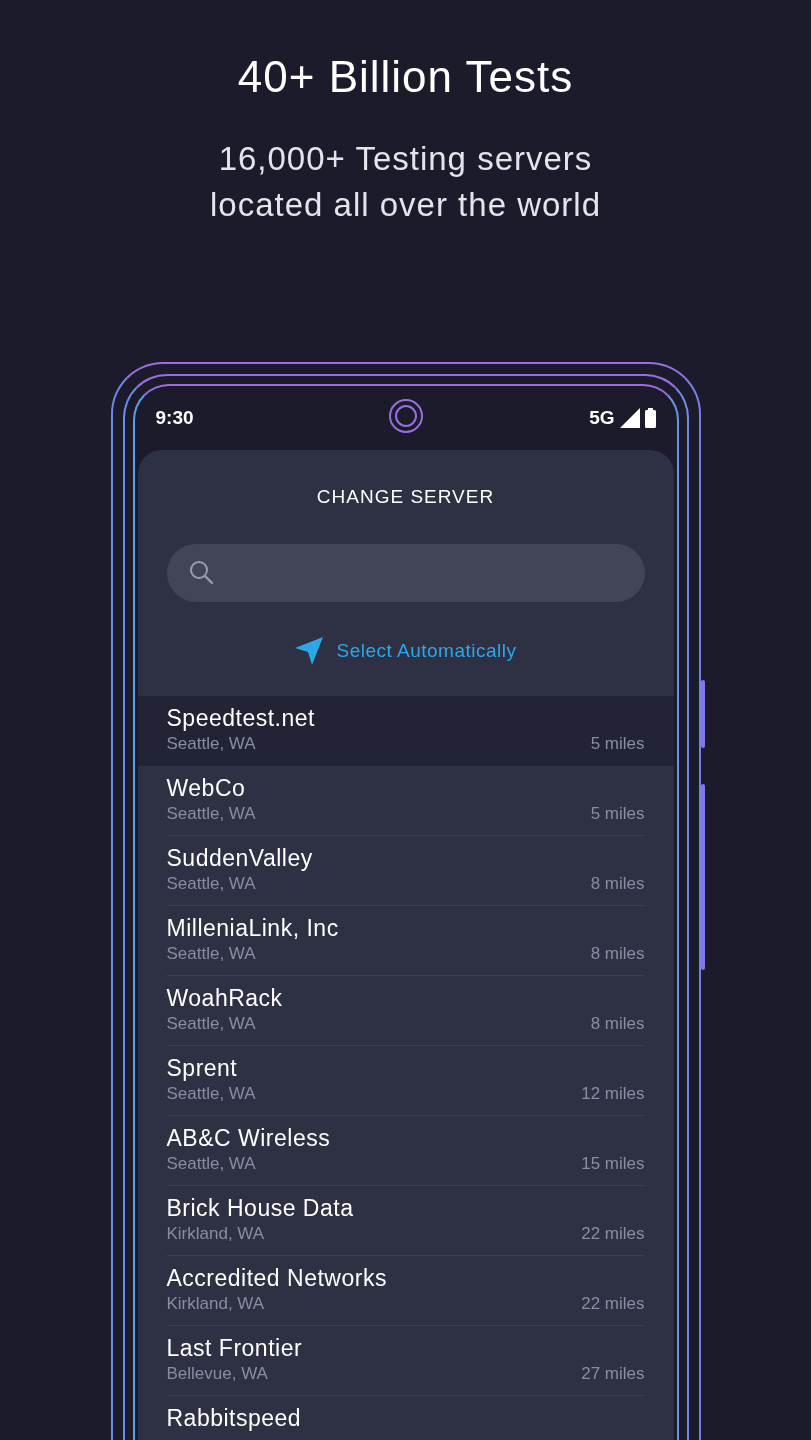 This screenshot has height=1440, width=811. I want to click on sheet-title: CHANGE SERVER, so click(405, 497).